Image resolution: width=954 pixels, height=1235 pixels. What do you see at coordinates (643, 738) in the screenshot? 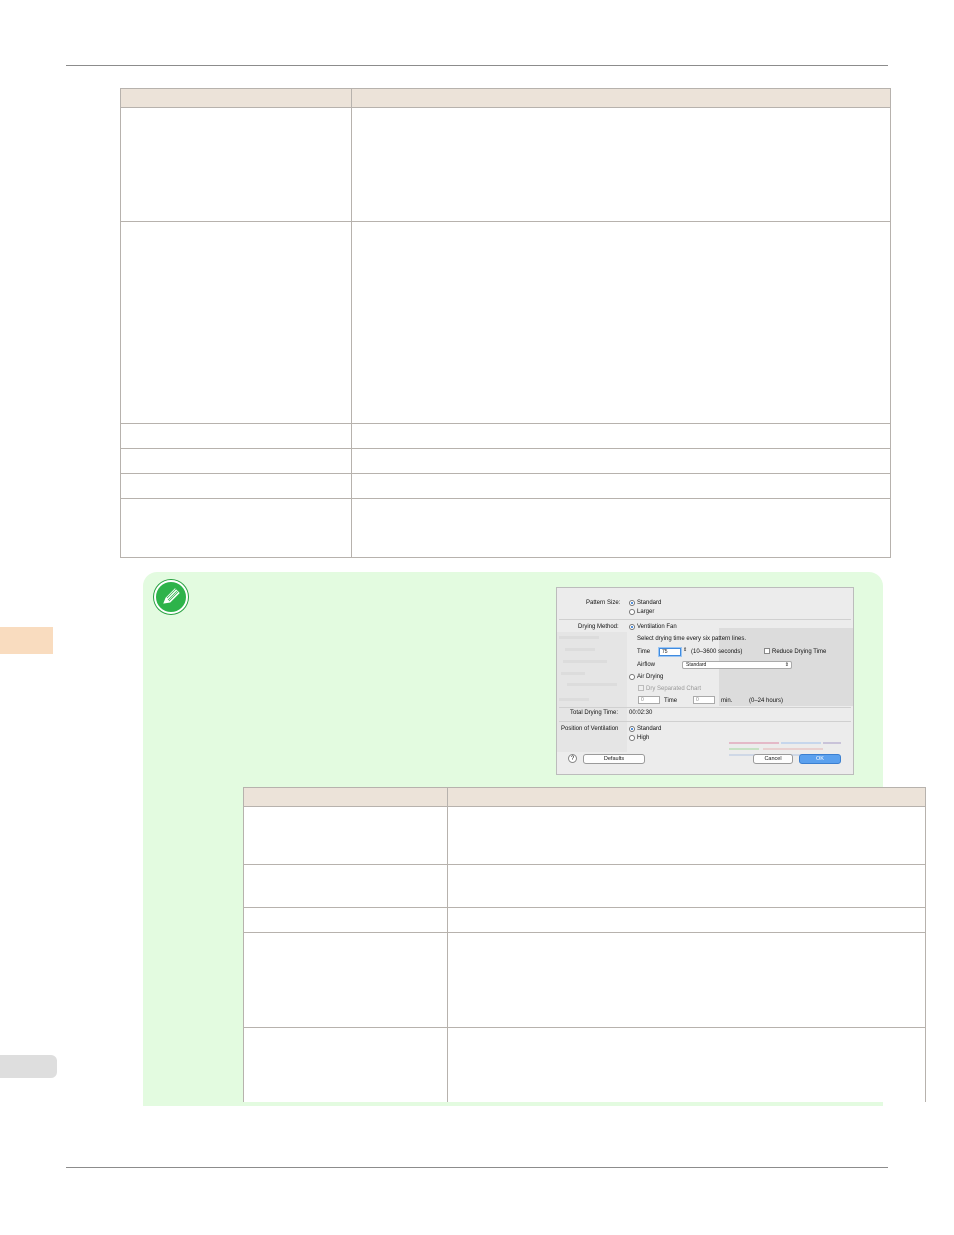
I see `position-high-label: High` at bounding box center [643, 738].